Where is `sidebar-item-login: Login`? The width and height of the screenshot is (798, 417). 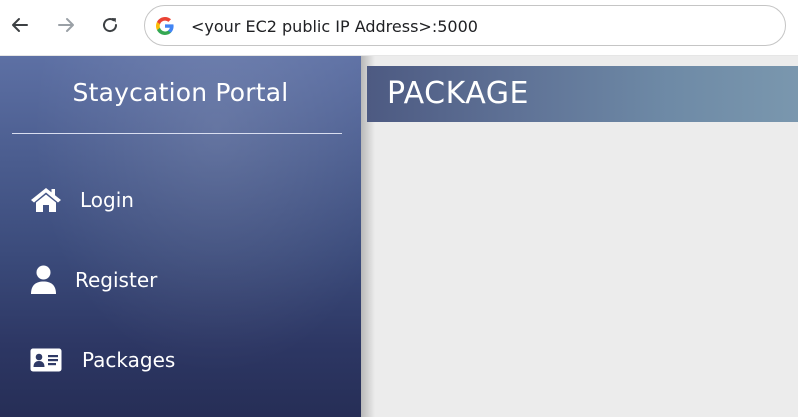
sidebar-item-login: Login is located at coordinates (82, 200).